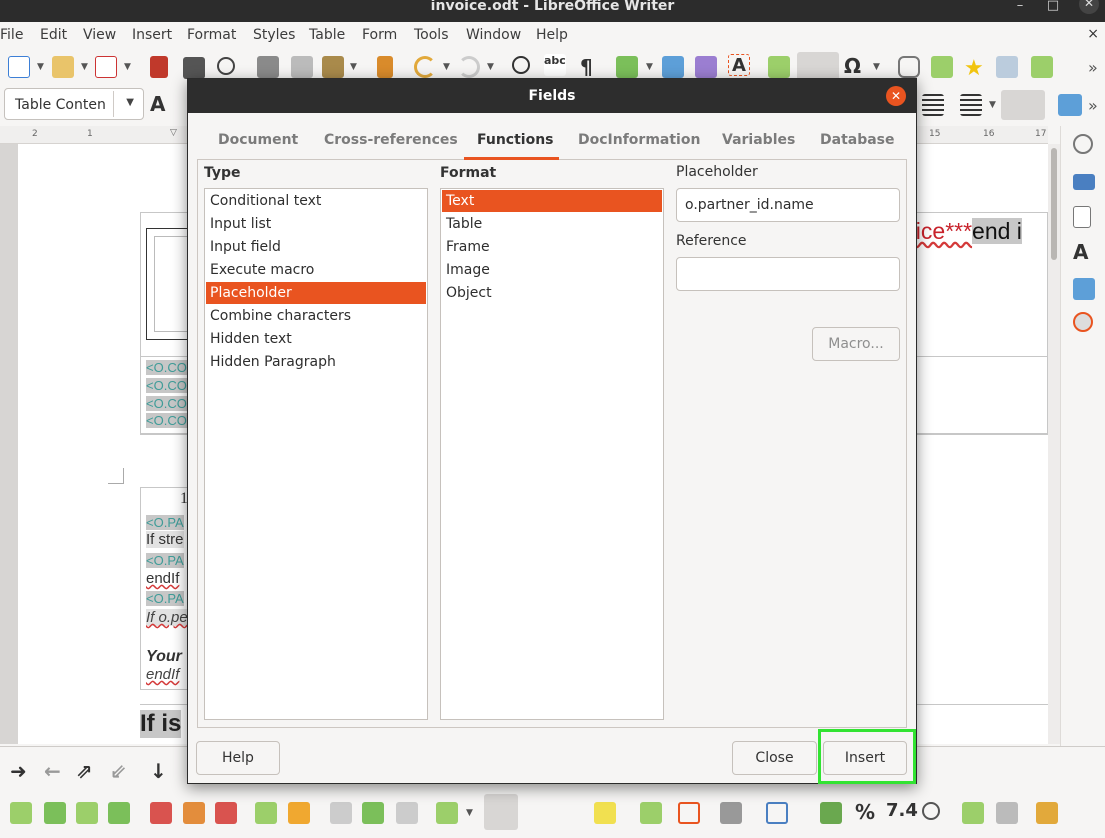  I want to click on menu-table: Table, so click(327, 35).